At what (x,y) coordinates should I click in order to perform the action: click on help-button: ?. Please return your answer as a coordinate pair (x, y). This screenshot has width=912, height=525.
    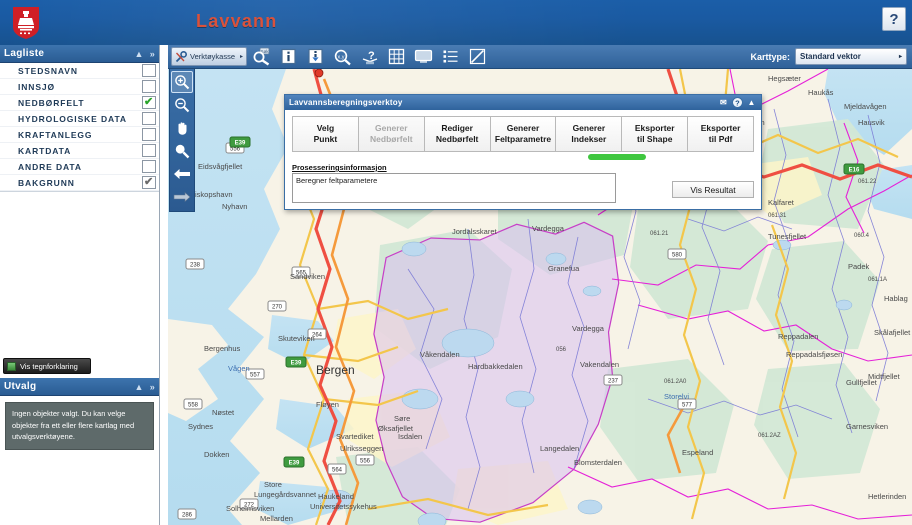
    Looking at the image, I should click on (894, 19).